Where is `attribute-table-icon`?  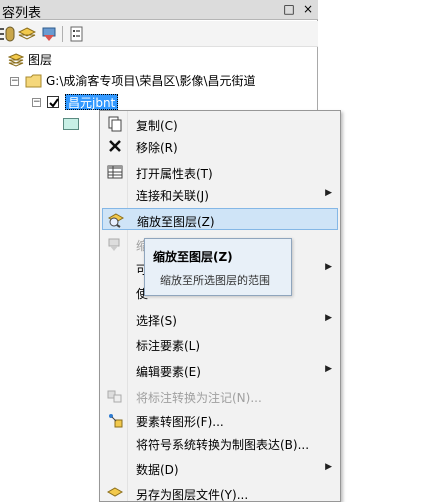 attribute-table-icon is located at coordinates (115, 172).